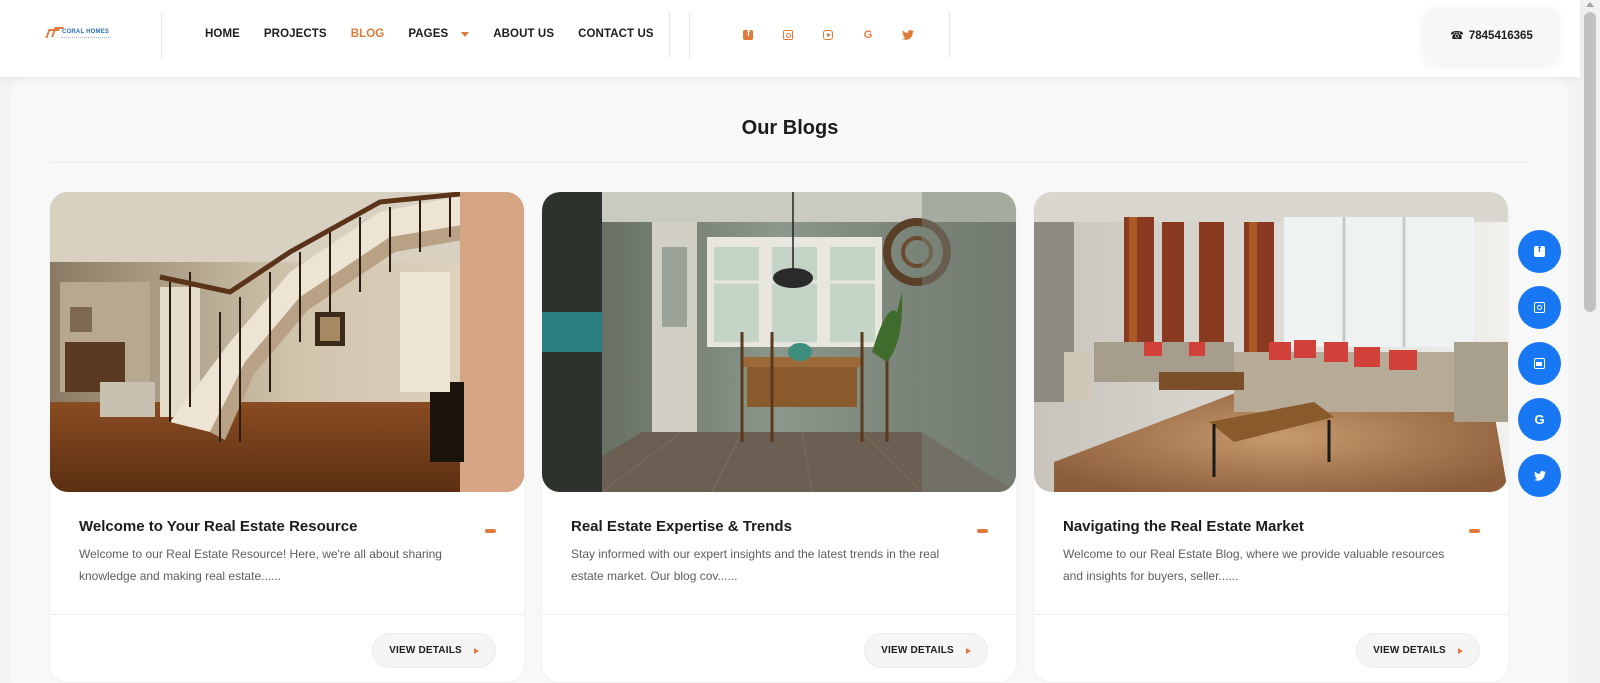  I want to click on scrollbar, so click(1590, 341).